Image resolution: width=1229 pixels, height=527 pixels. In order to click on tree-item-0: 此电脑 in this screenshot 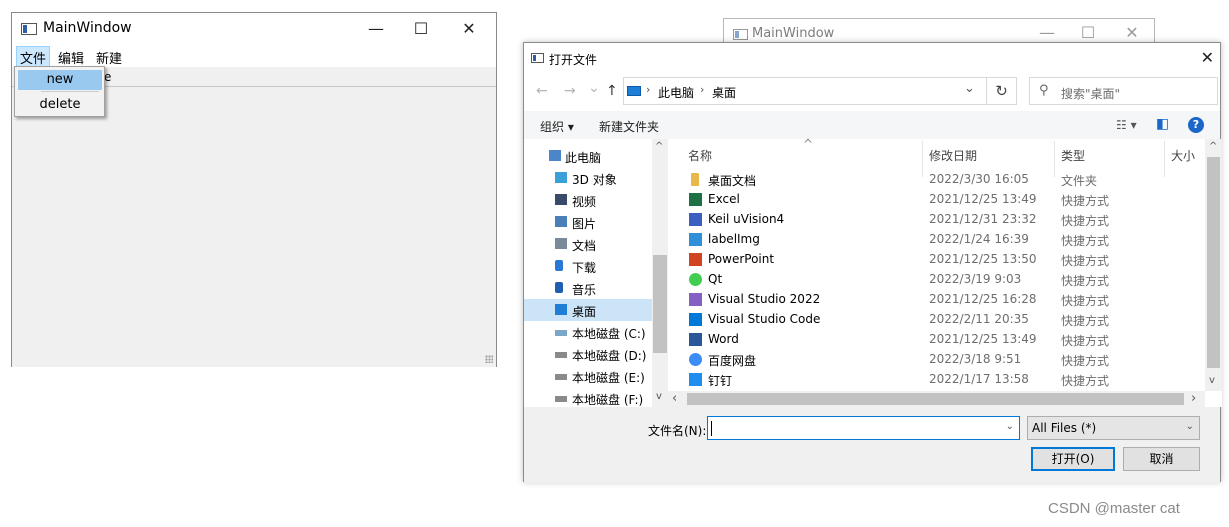, I will do `click(588, 156)`.